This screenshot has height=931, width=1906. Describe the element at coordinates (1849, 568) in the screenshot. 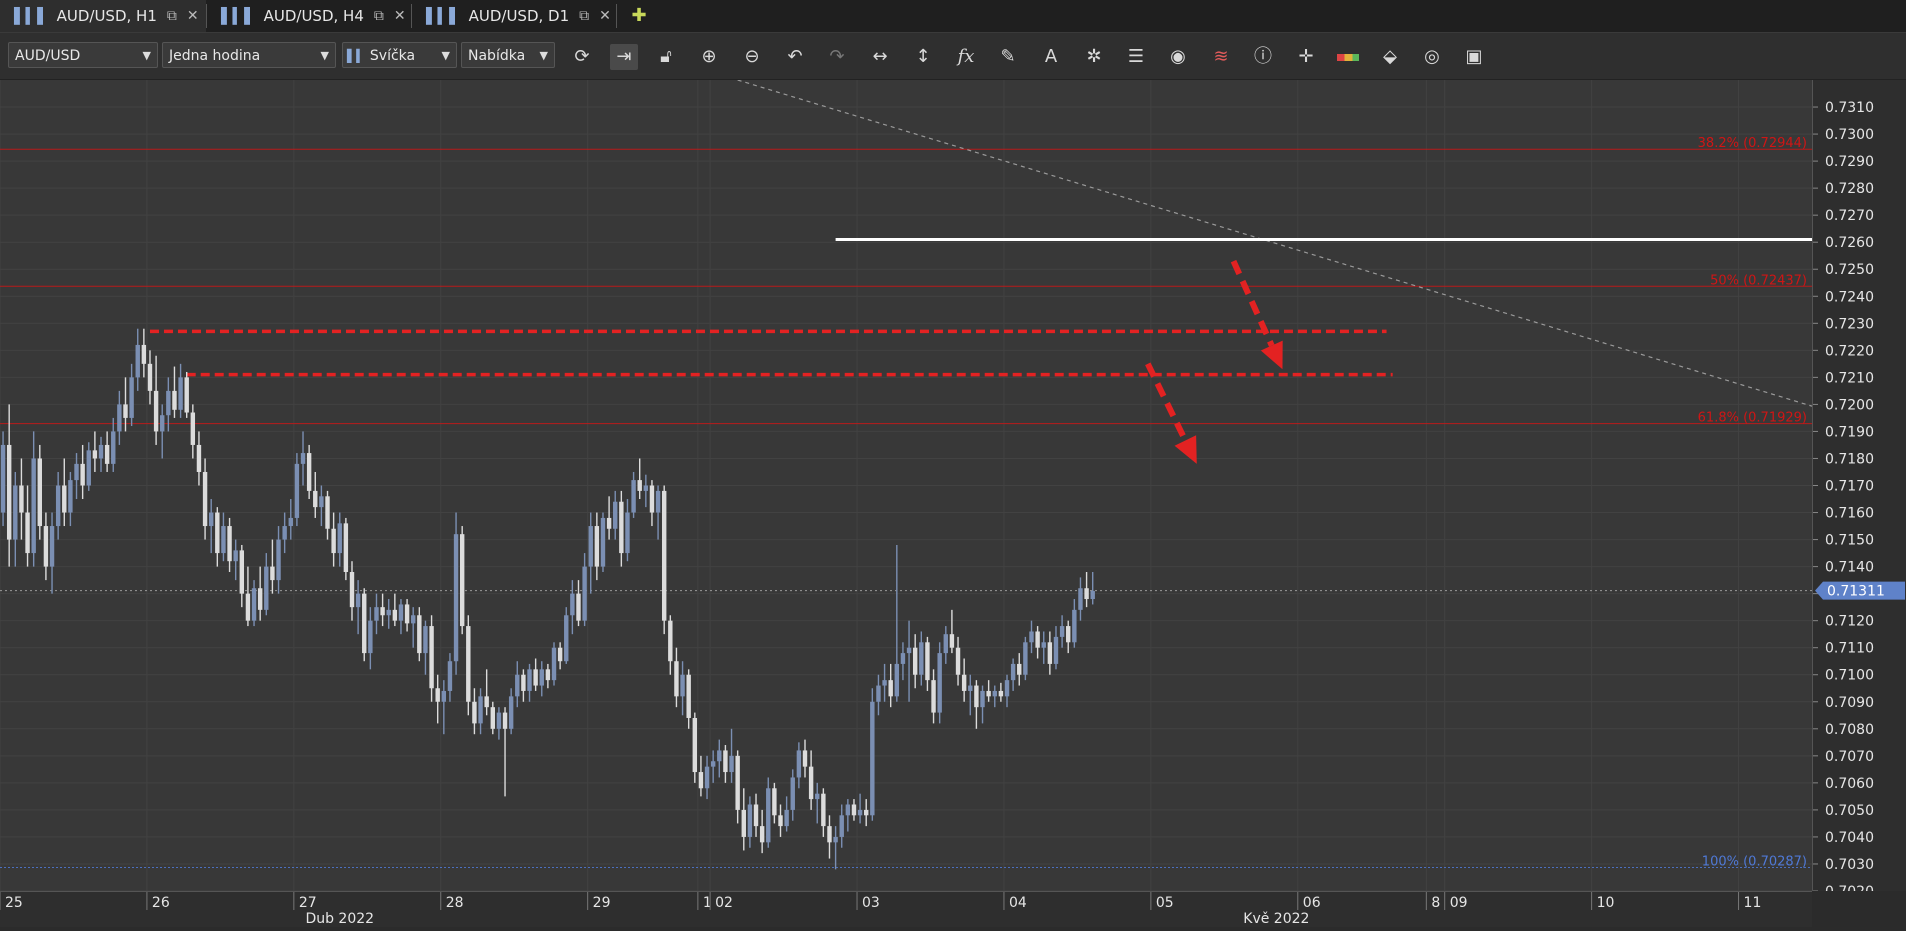

I see `y-tick-label: 0.7140` at that location.